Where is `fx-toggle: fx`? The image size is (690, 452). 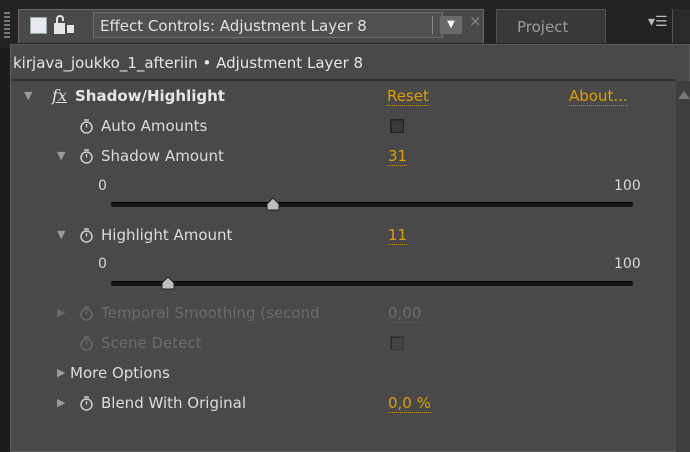
fx-toggle: fx is located at coordinates (59, 96).